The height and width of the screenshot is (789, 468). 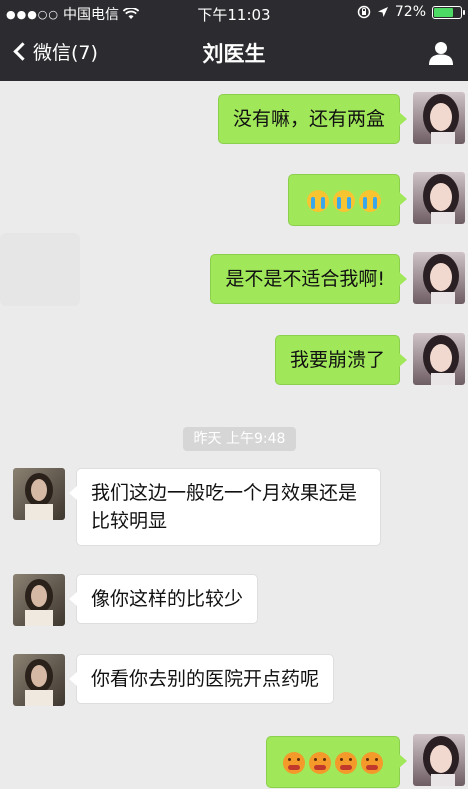 I want to click on navigation-bar: 微信(7) 刘医生, so click(x=234, y=52).